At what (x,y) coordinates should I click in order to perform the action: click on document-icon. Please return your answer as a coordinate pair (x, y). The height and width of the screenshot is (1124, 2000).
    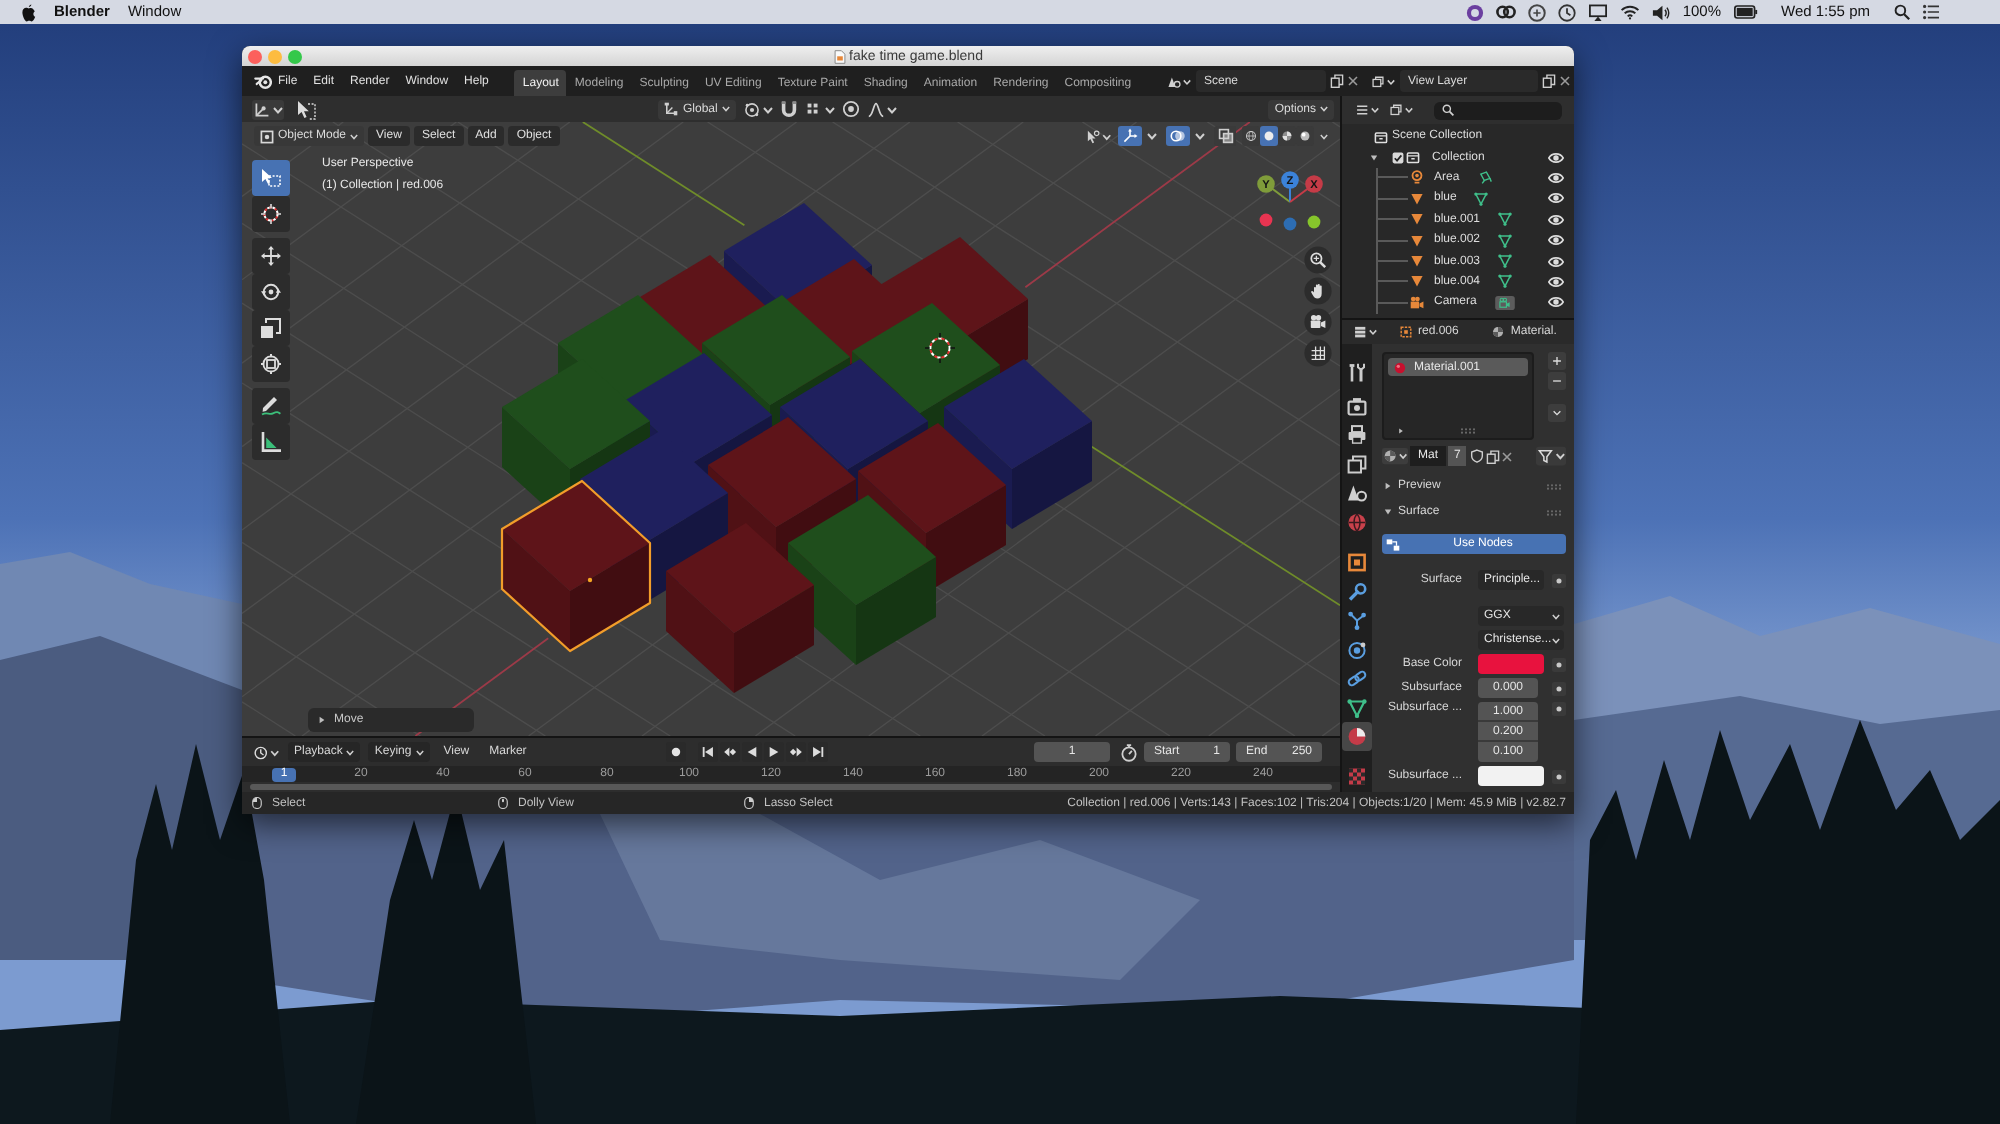
    Looking at the image, I should click on (839, 56).